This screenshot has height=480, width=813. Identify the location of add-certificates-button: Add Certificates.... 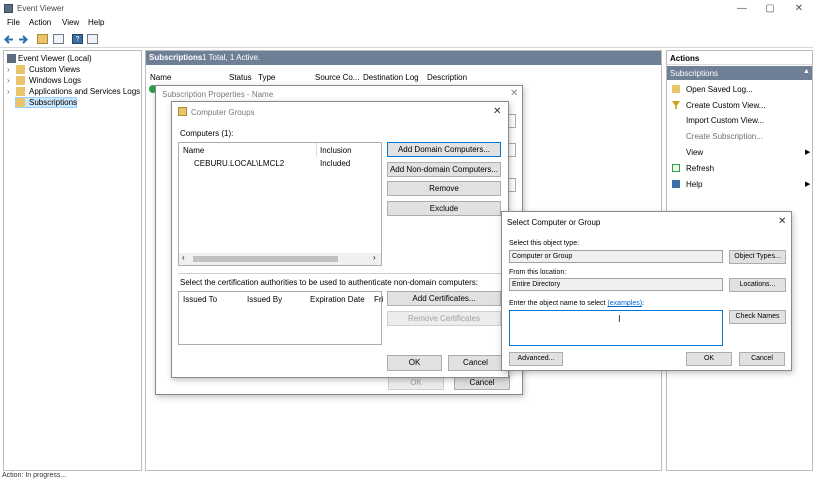
(444, 298).